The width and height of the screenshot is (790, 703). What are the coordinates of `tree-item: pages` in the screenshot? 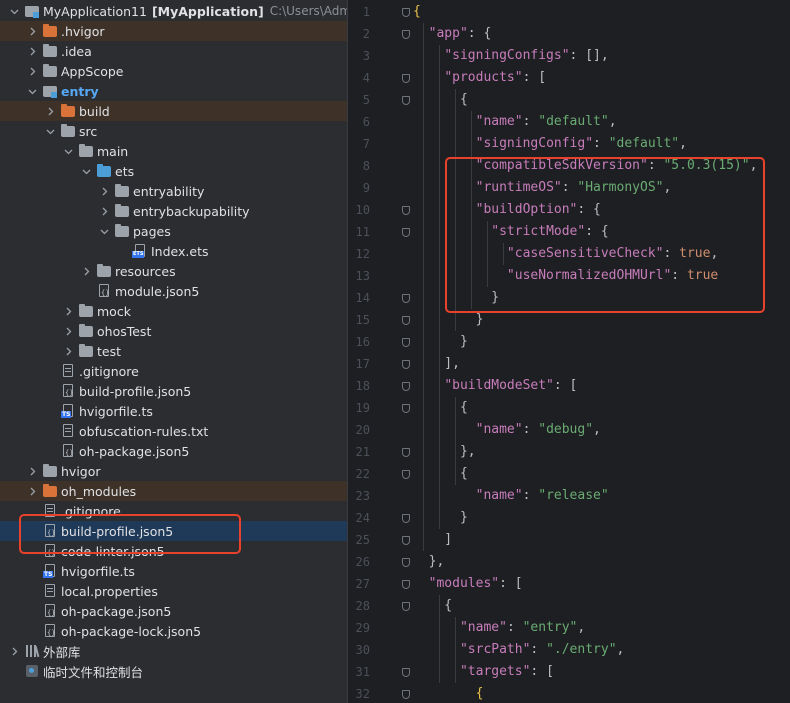 It's located at (173, 231).